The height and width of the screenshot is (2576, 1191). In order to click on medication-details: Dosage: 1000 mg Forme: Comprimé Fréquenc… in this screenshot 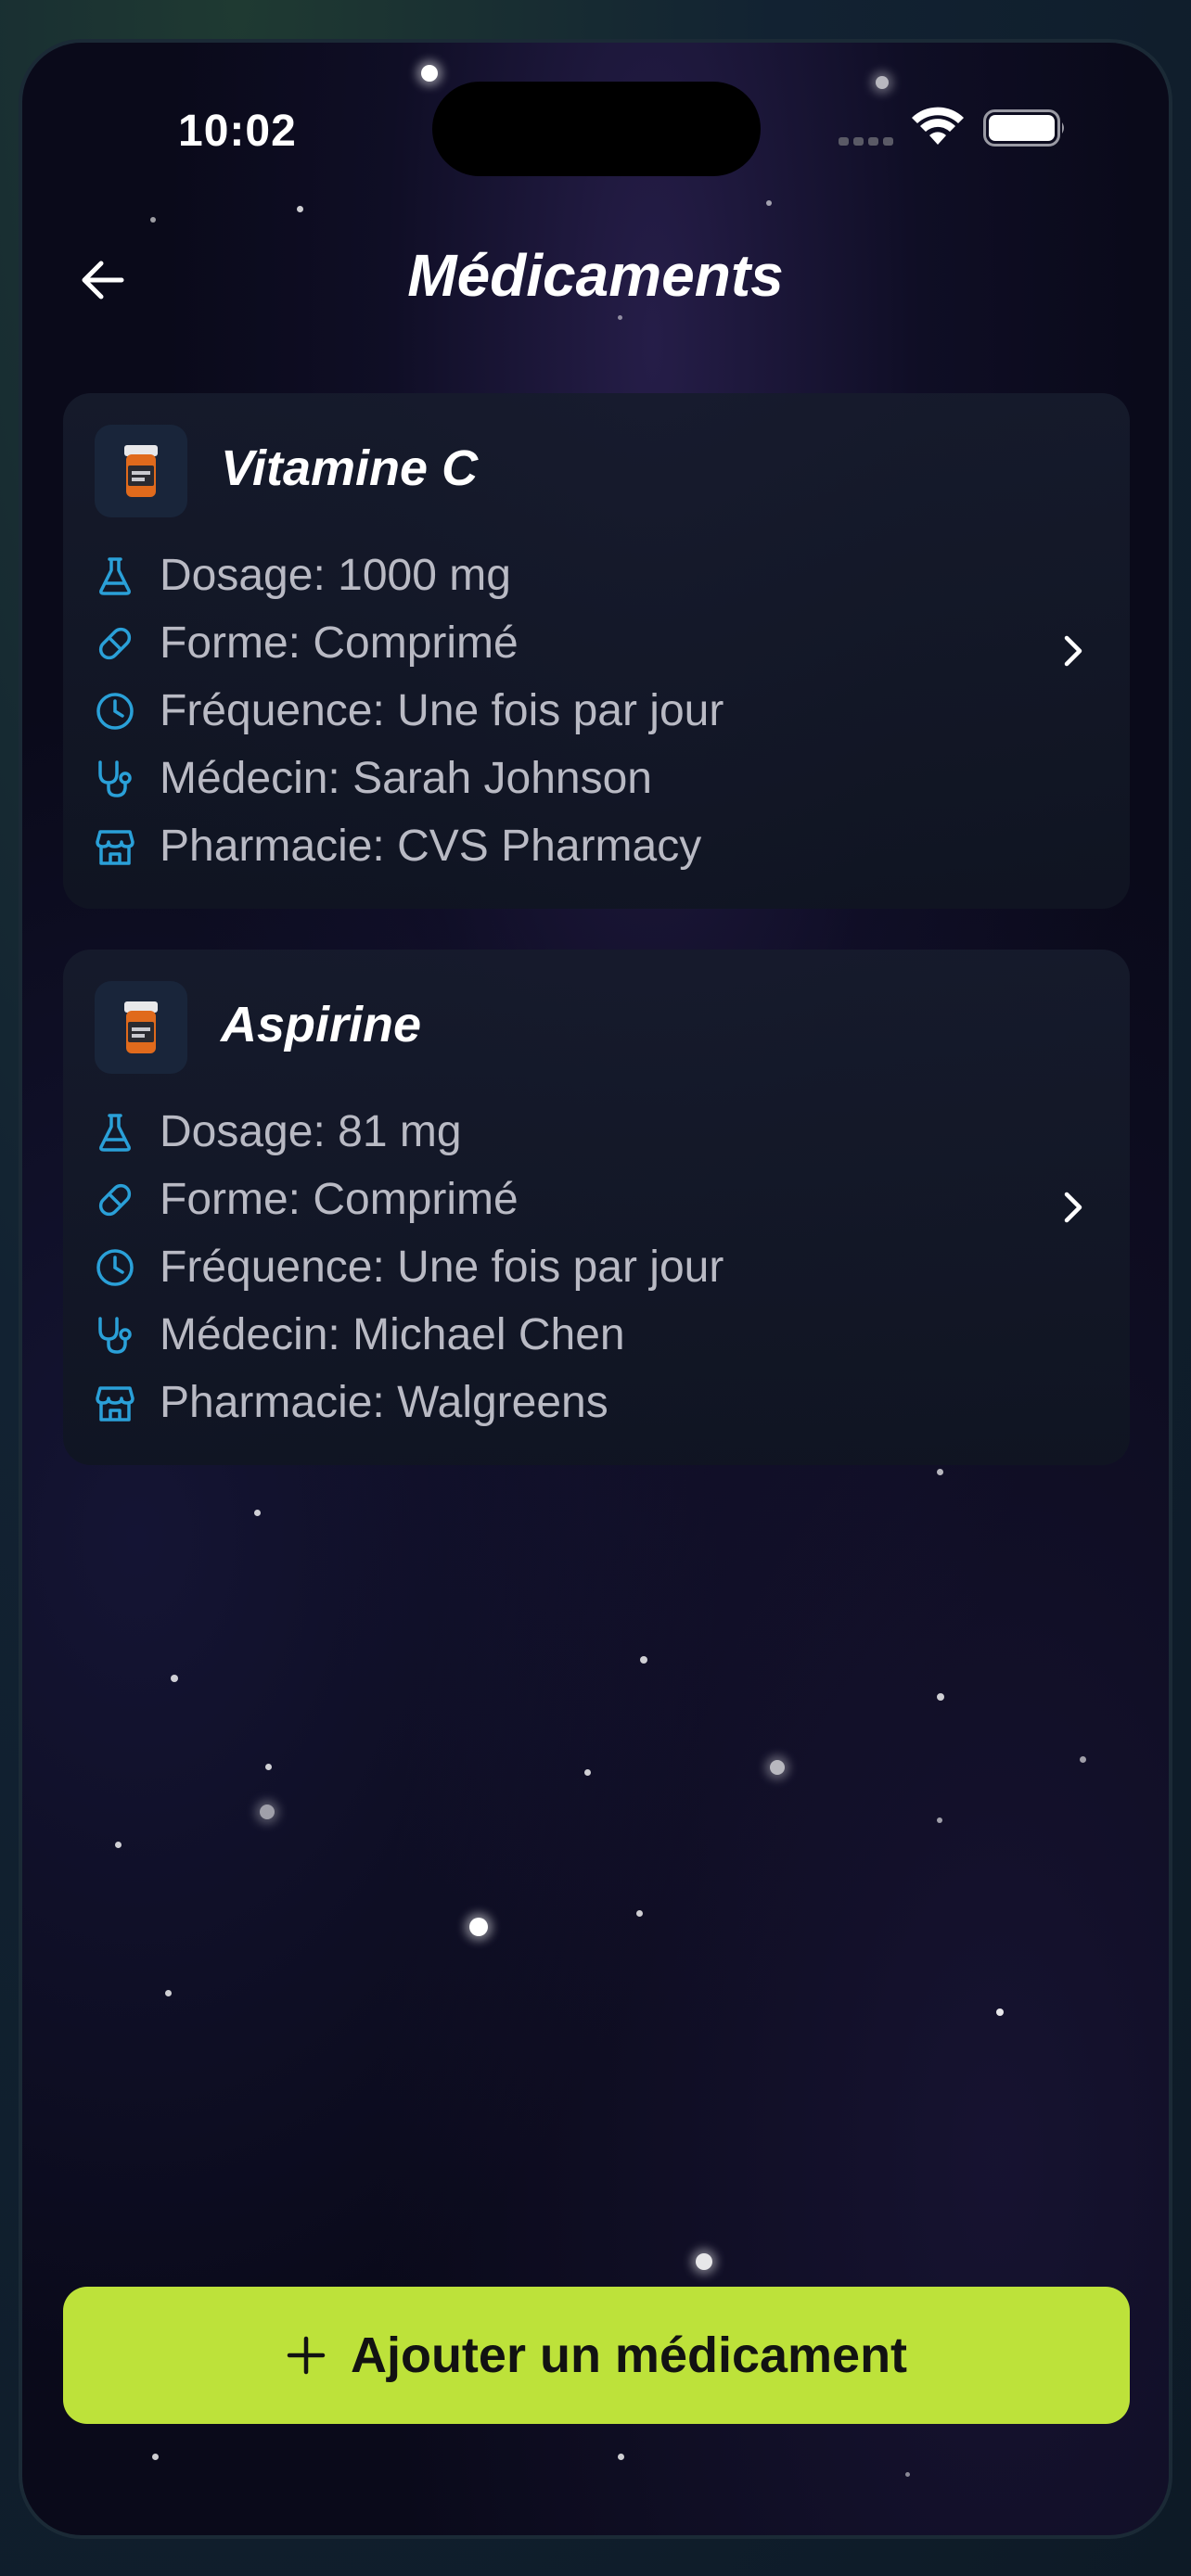, I will do `click(409, 711)`.